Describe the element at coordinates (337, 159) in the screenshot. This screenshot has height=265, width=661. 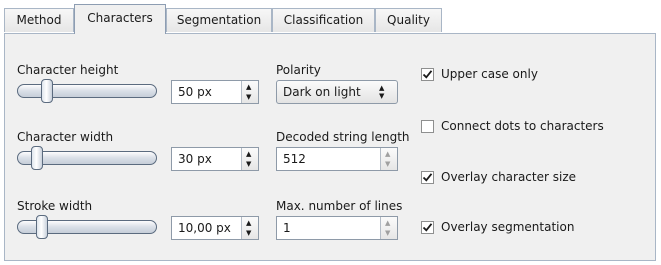
I see `decoded-length-spinbox: 512 ▲ ▼` at that location.